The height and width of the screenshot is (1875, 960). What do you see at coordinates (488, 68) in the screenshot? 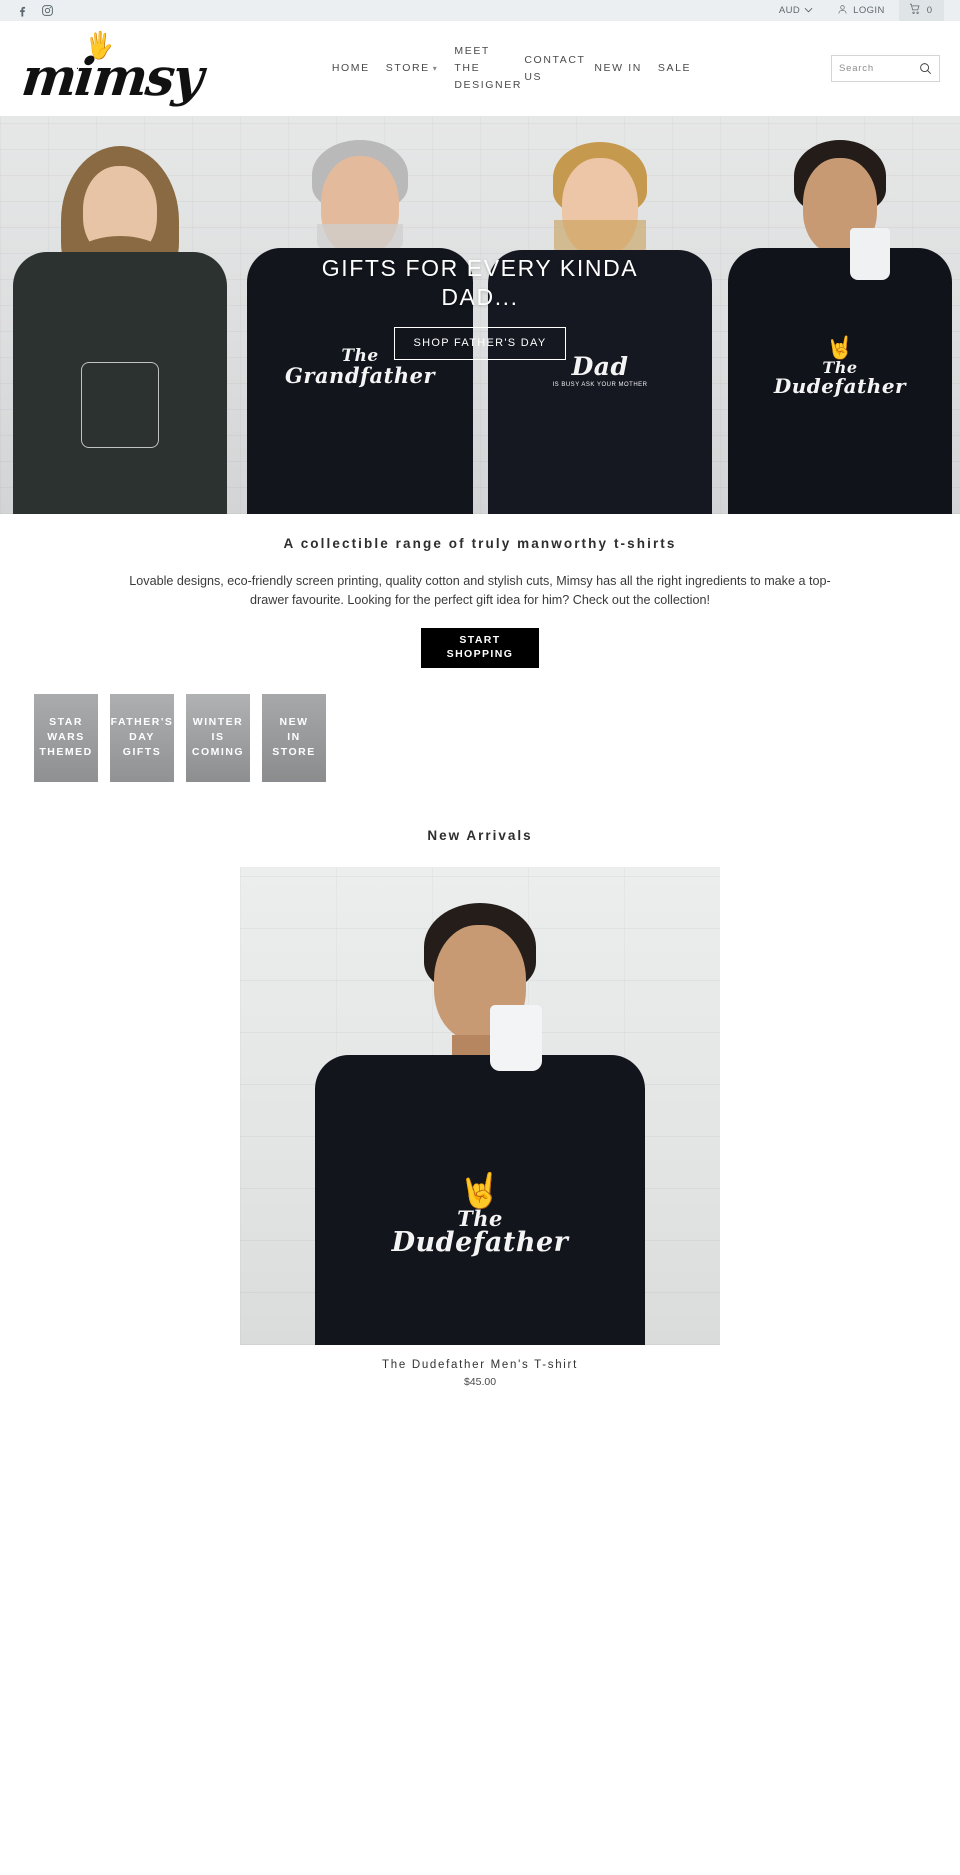
I see `nav-label: MEET THE DESIGNER` at bounding box center [488, 68].